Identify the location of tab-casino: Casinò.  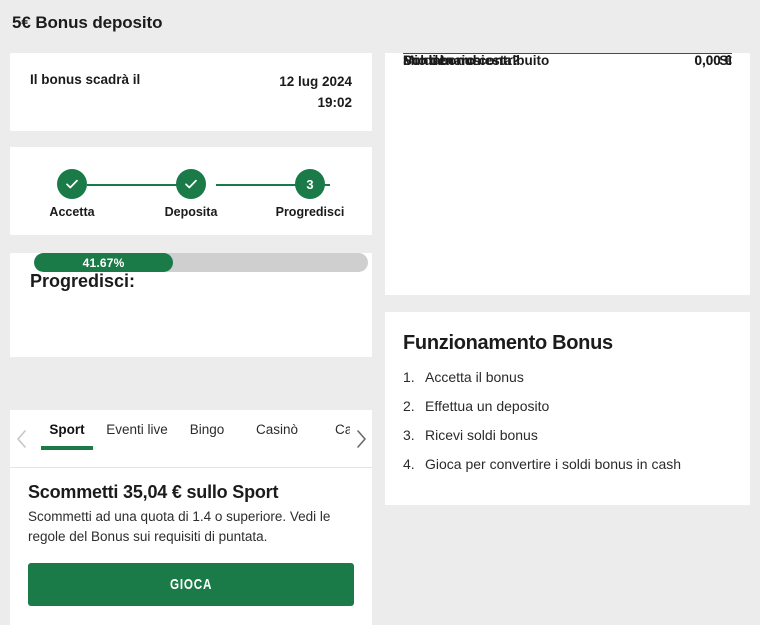
(277, 444).